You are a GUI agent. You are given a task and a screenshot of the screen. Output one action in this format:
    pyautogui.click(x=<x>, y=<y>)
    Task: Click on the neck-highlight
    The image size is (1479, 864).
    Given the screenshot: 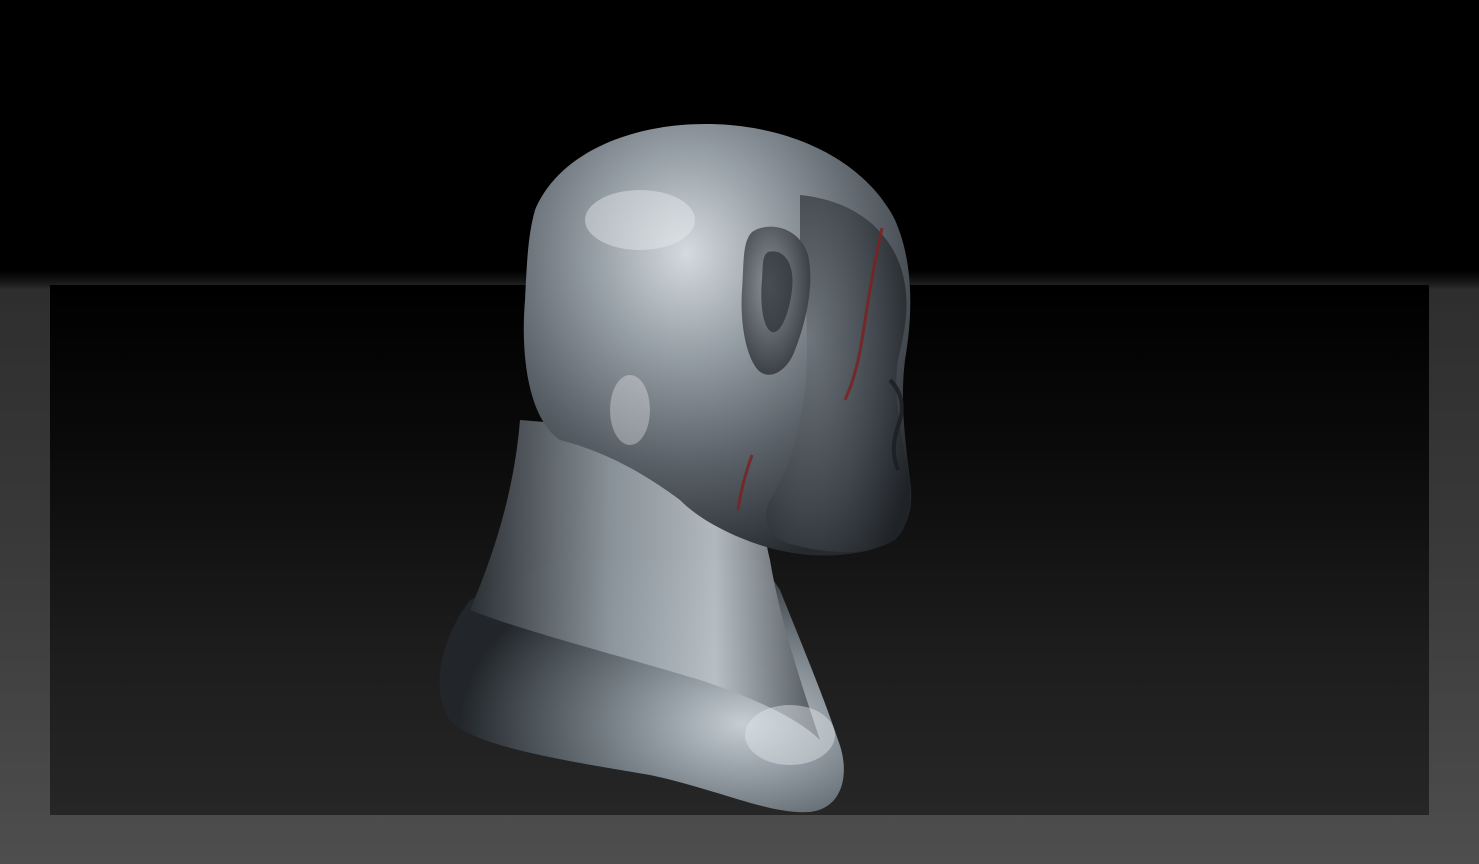 What is the action you would take?
    pyautogui.click(x=630, y=410)
    